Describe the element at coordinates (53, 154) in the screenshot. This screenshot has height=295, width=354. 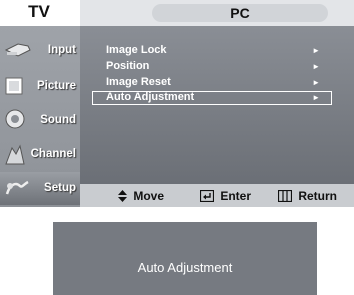
I see `sidebar-item-label: Channel` at that location.